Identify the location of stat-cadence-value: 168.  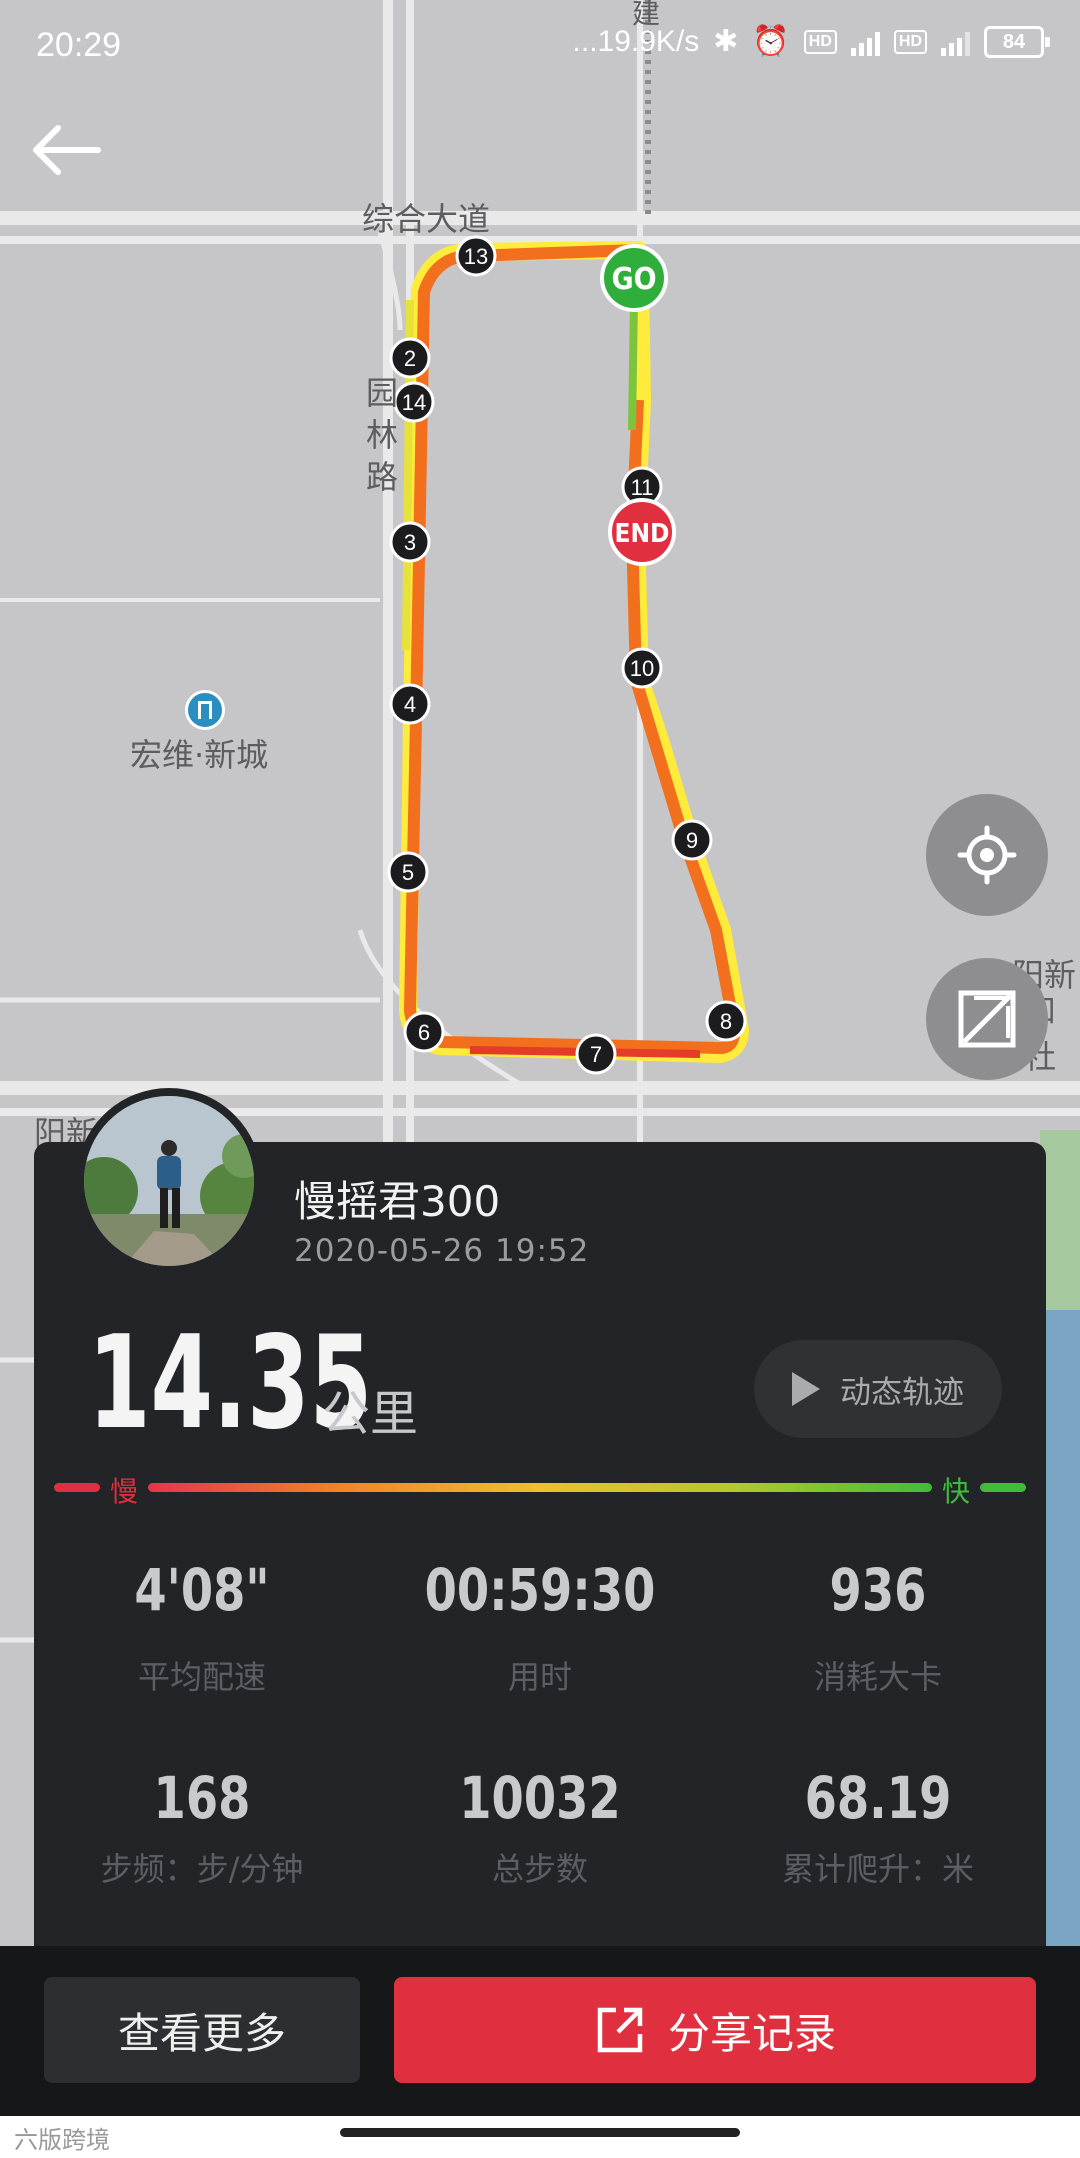
(202, 1798).